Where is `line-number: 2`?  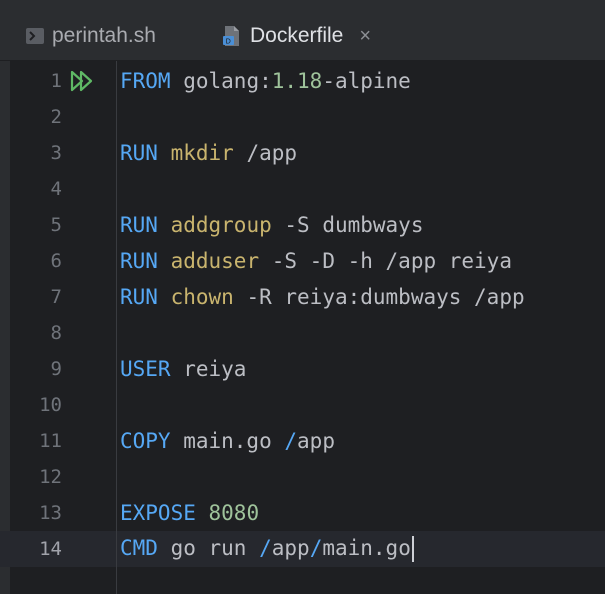
line-number: 2 is located at coordinates (56, 117).